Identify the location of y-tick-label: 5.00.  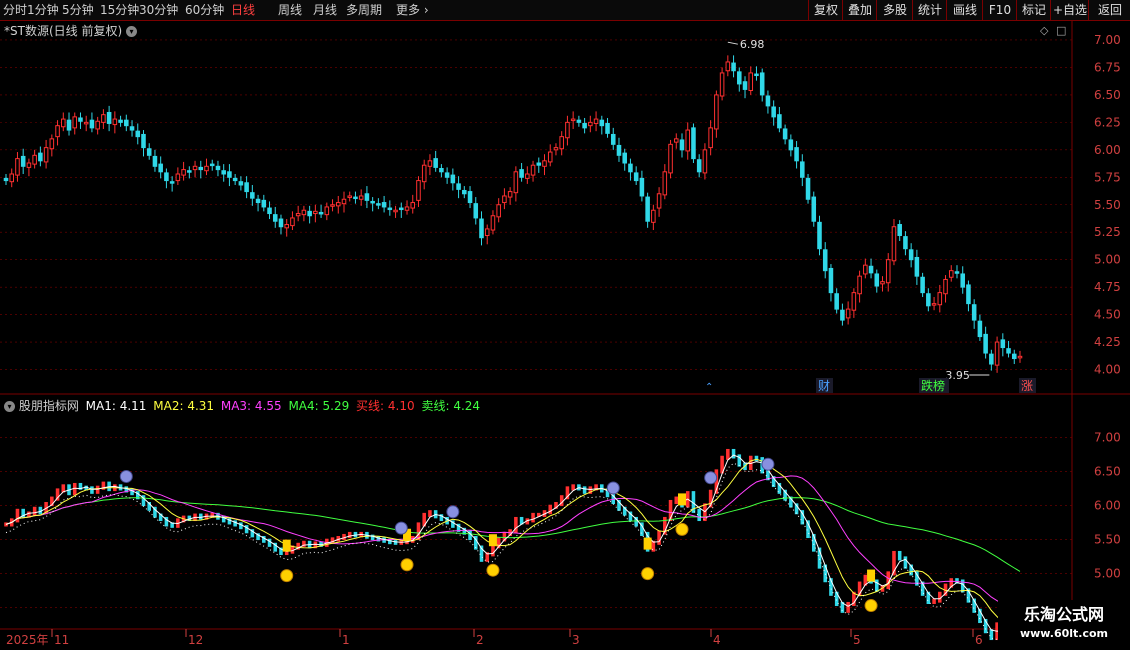
(1107, 573).